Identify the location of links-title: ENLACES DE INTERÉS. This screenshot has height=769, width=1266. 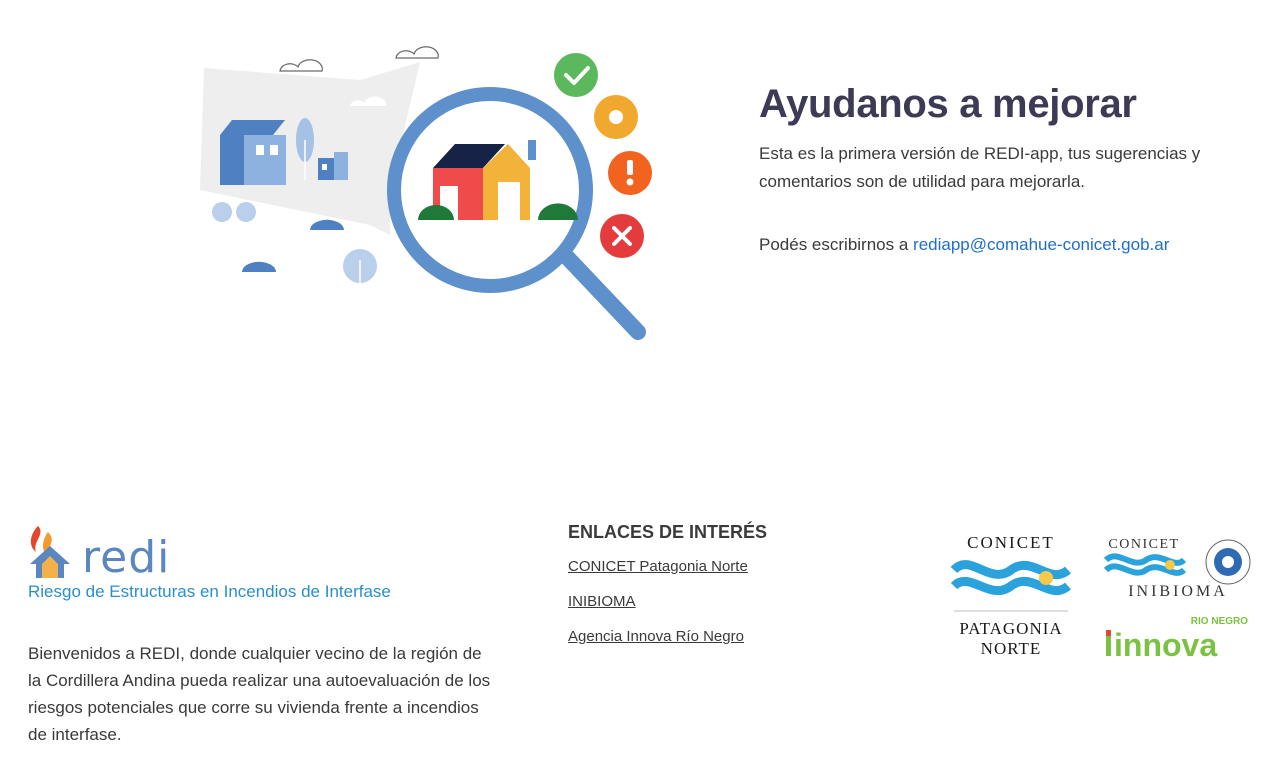
(668, 532).